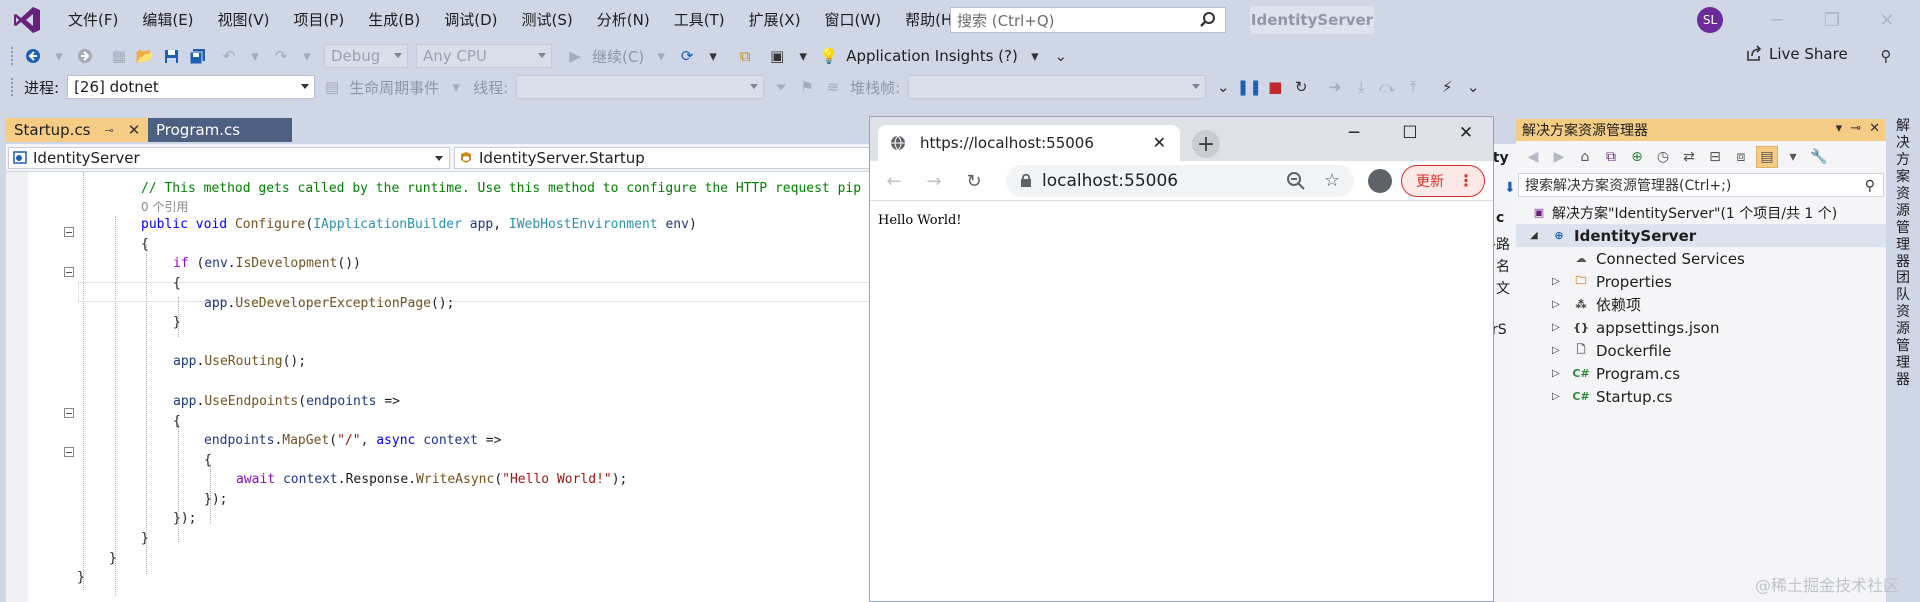 This screenshot has width=1920, height=602. Describe the element at coordinates (27, 20) in the screenshot. I see `visual-studio-logo-icon` at that location.